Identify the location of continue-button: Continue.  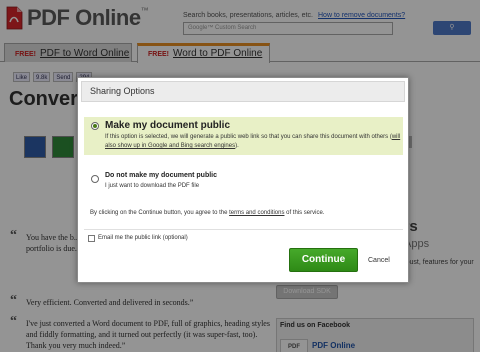
(323, 260).